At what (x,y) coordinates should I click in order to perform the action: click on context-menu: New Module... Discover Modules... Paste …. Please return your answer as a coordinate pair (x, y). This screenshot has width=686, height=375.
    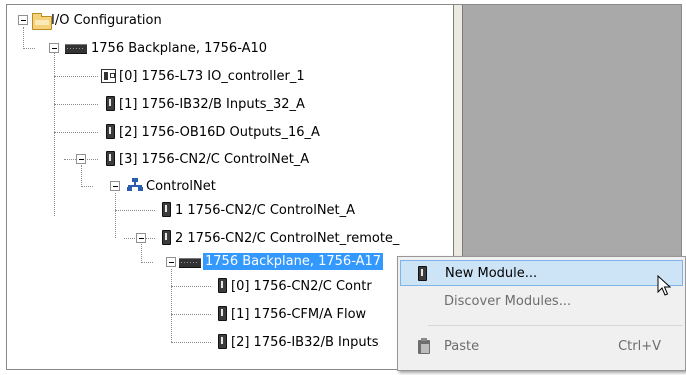
    Looking at the image, I should click on (541, 313).